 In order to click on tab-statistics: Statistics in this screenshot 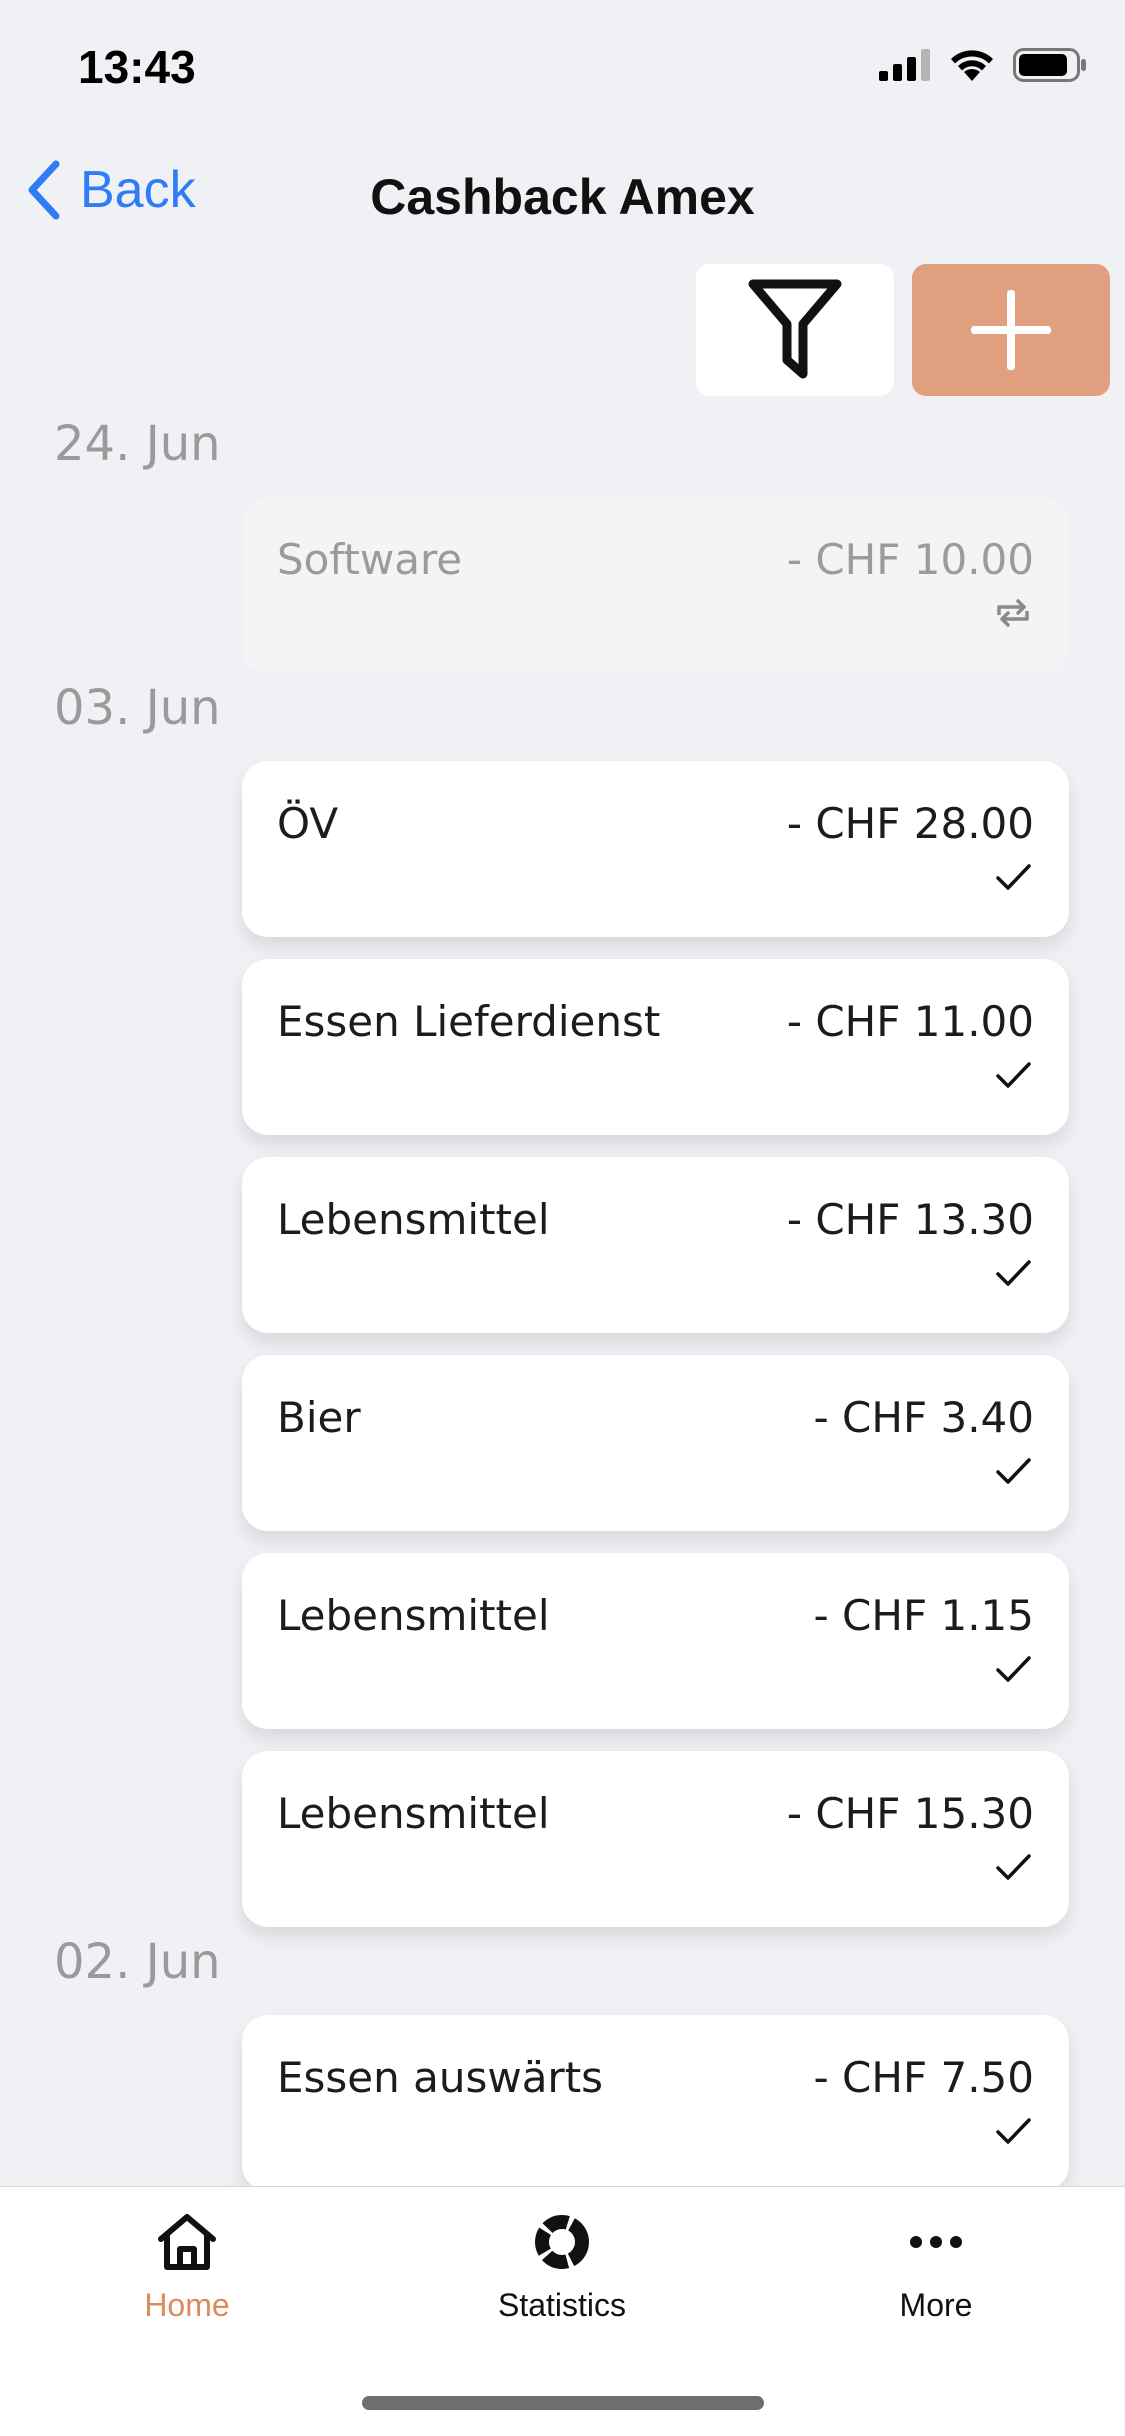, I will do `click(562, 2268)`.